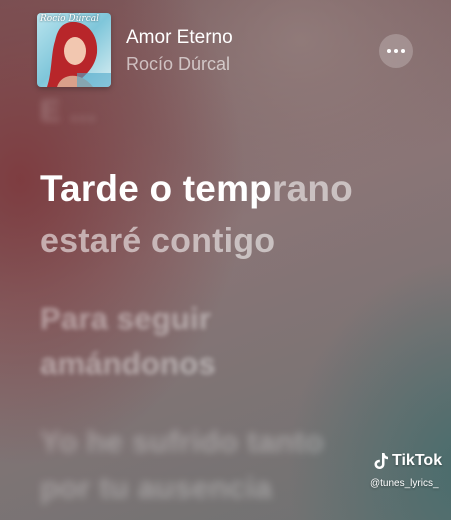 Image resolution: width=451 pixels, height=520 pixels. Describe the element at coordinates (417, 460) in the screenshot. I see `tiktok-brand-label: TikTok` at that location.